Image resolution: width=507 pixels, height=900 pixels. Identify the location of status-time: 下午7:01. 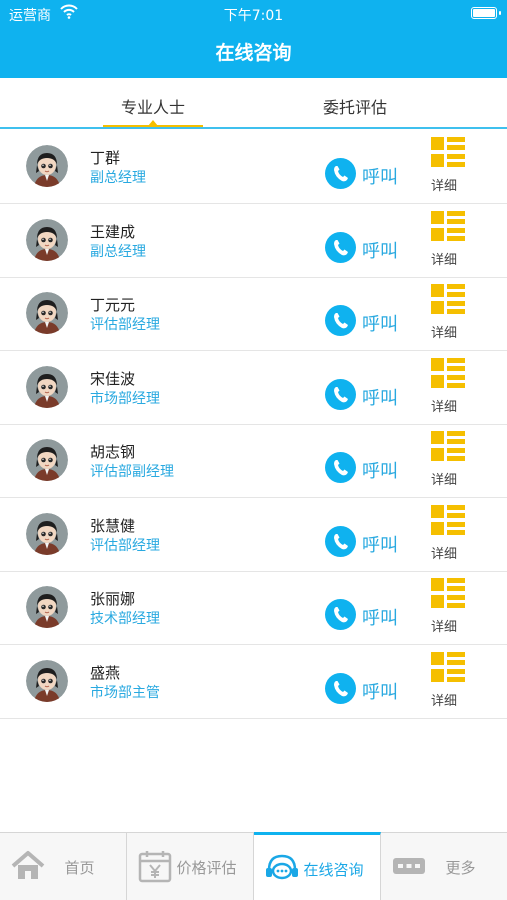
(253, 16).